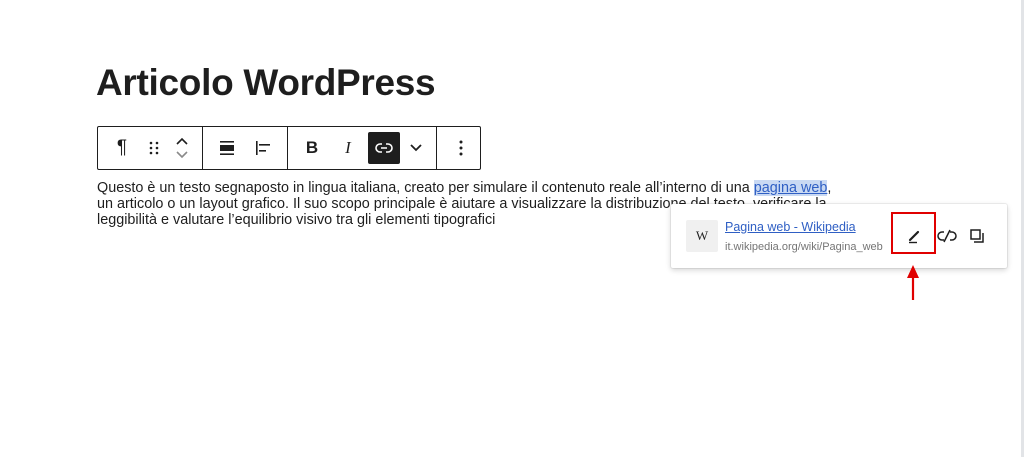 The width and height of the screenshot is (1024, 457). I want to click on link-preview-url: it.wikipedia.org/wiki/Pagina_web, so click(804, 247).